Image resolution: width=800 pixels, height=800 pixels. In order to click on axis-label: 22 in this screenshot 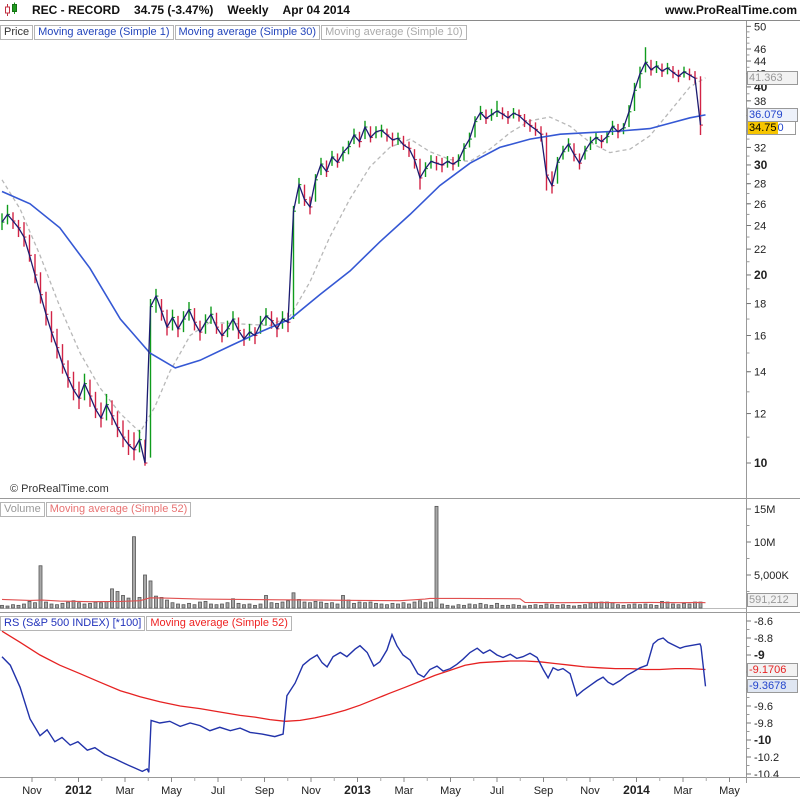, I will do `click(760, 250)`.